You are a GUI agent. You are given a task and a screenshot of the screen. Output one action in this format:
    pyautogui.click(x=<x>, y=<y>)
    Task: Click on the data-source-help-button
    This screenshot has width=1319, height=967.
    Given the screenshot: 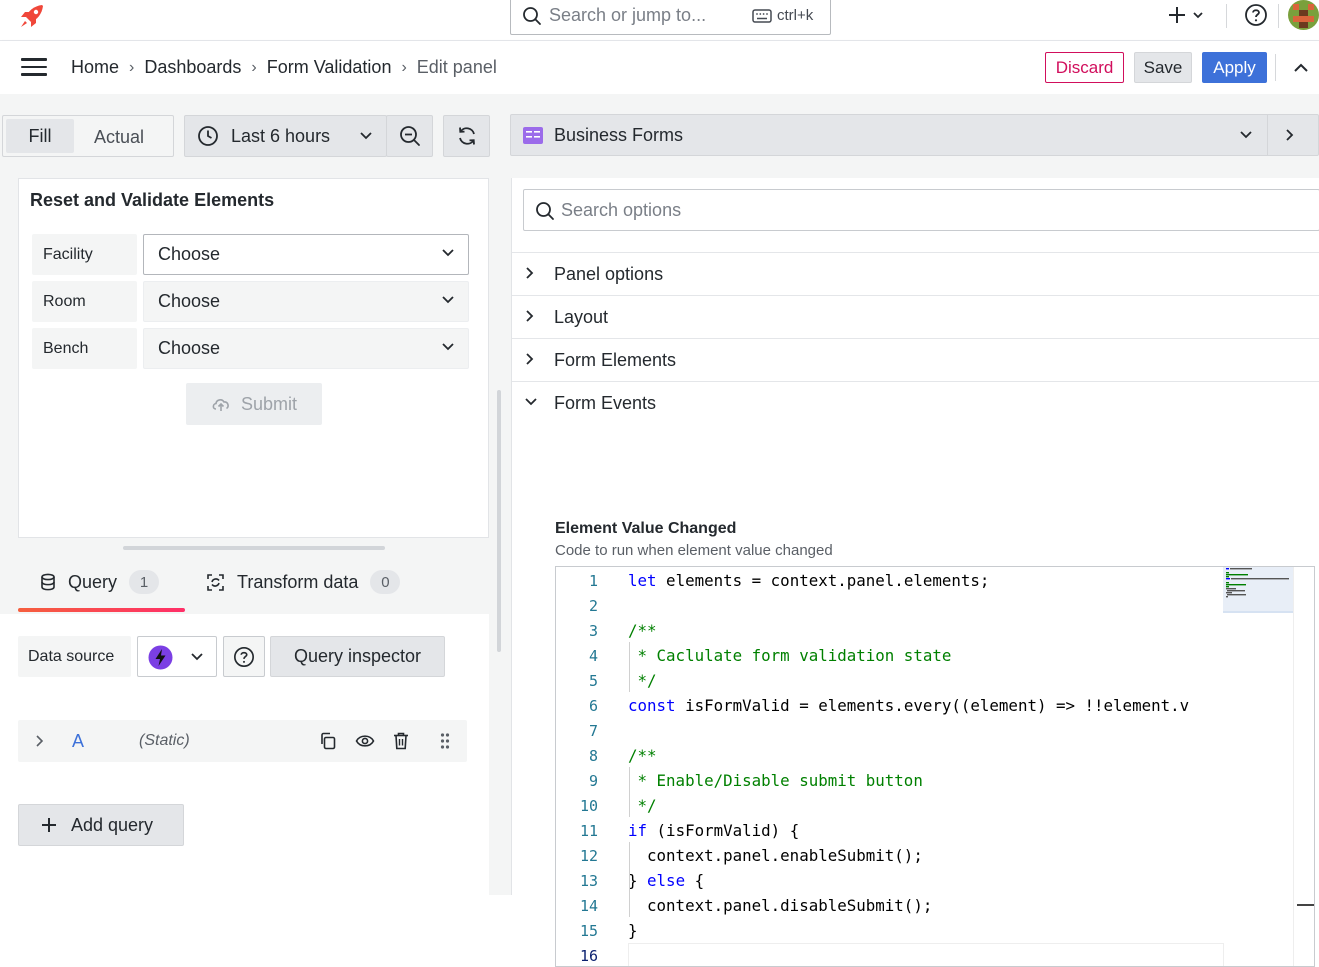 What is the action you would take?
    pyautogui.click(x=244, y=656)
    